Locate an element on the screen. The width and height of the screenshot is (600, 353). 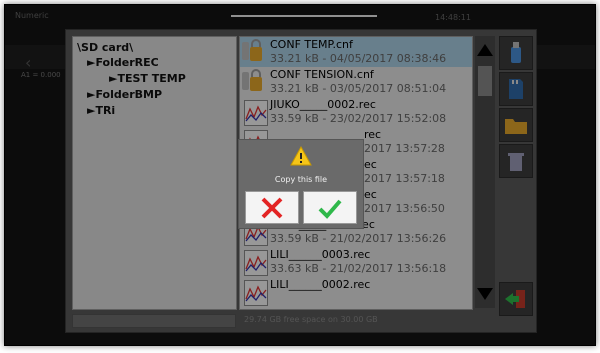
checkmark-icon is located at coordinates (330, 209).